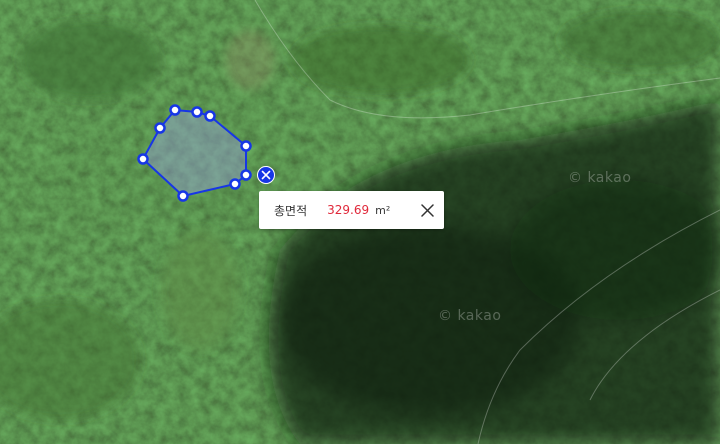 The height and width of the screenshot is (444, 720). I want to click on area-unit: m², so click(383, 210).